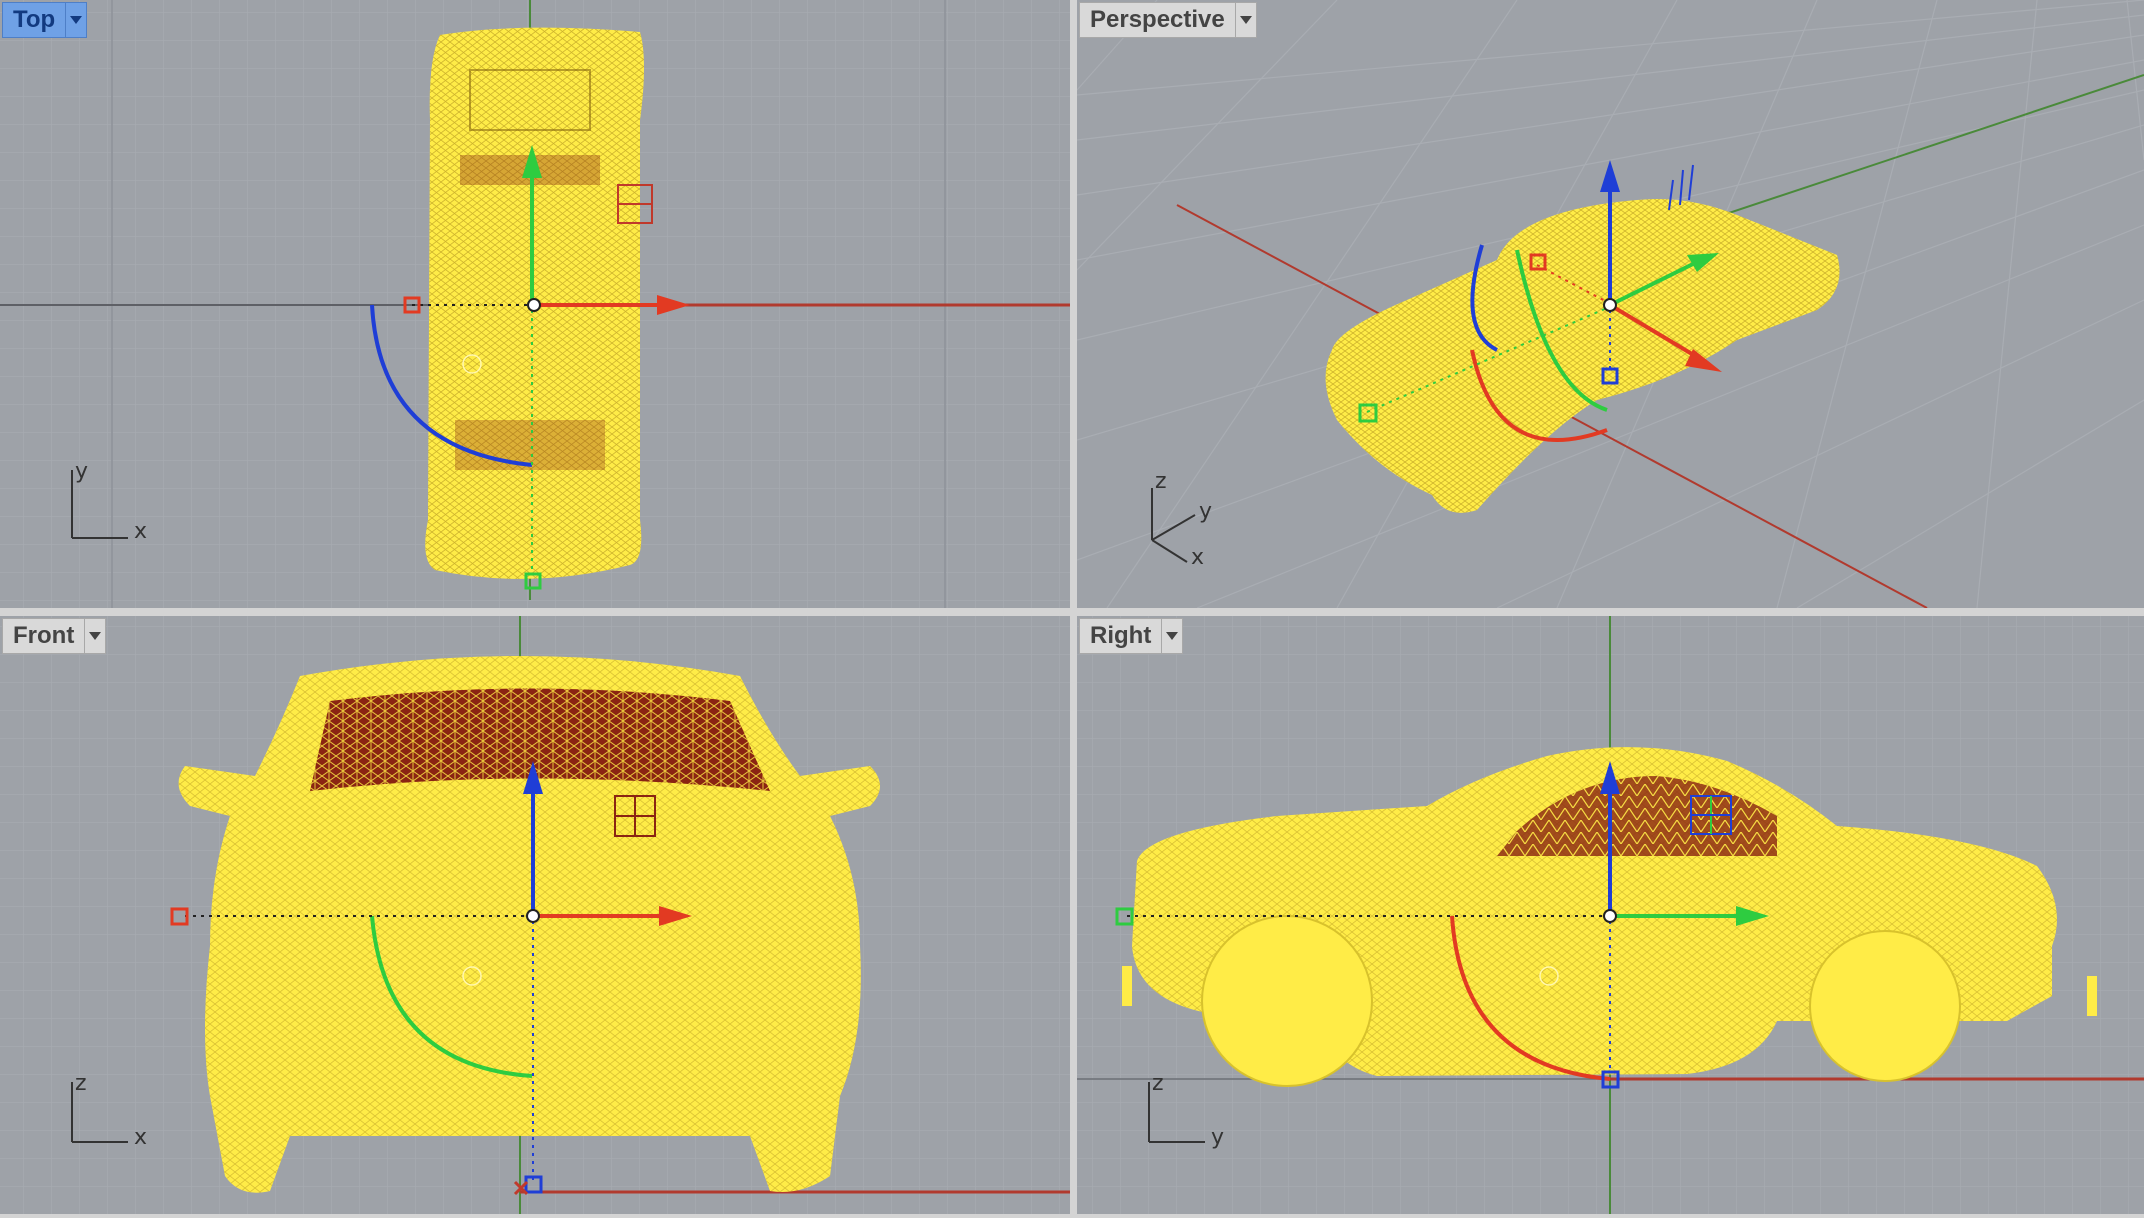 This screenshot has height=1218, width=2144. I want to click on viewport-title-top: Top, so click(34, 20).